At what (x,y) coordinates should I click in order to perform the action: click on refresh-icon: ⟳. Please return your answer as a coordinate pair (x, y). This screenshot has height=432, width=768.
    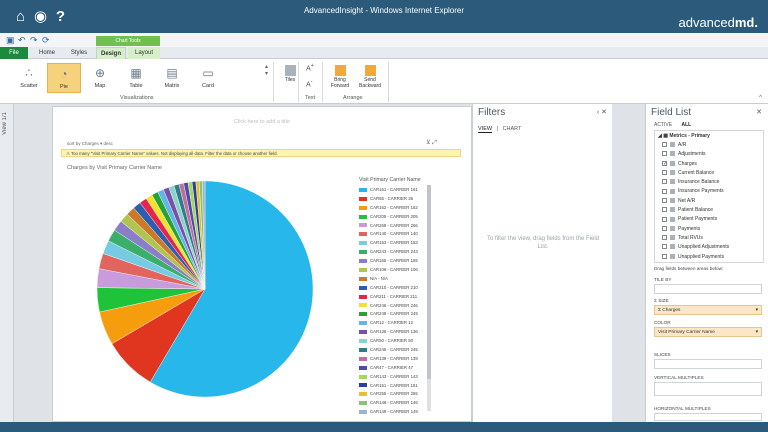
    Looking at the image, I should click on (46, 40).